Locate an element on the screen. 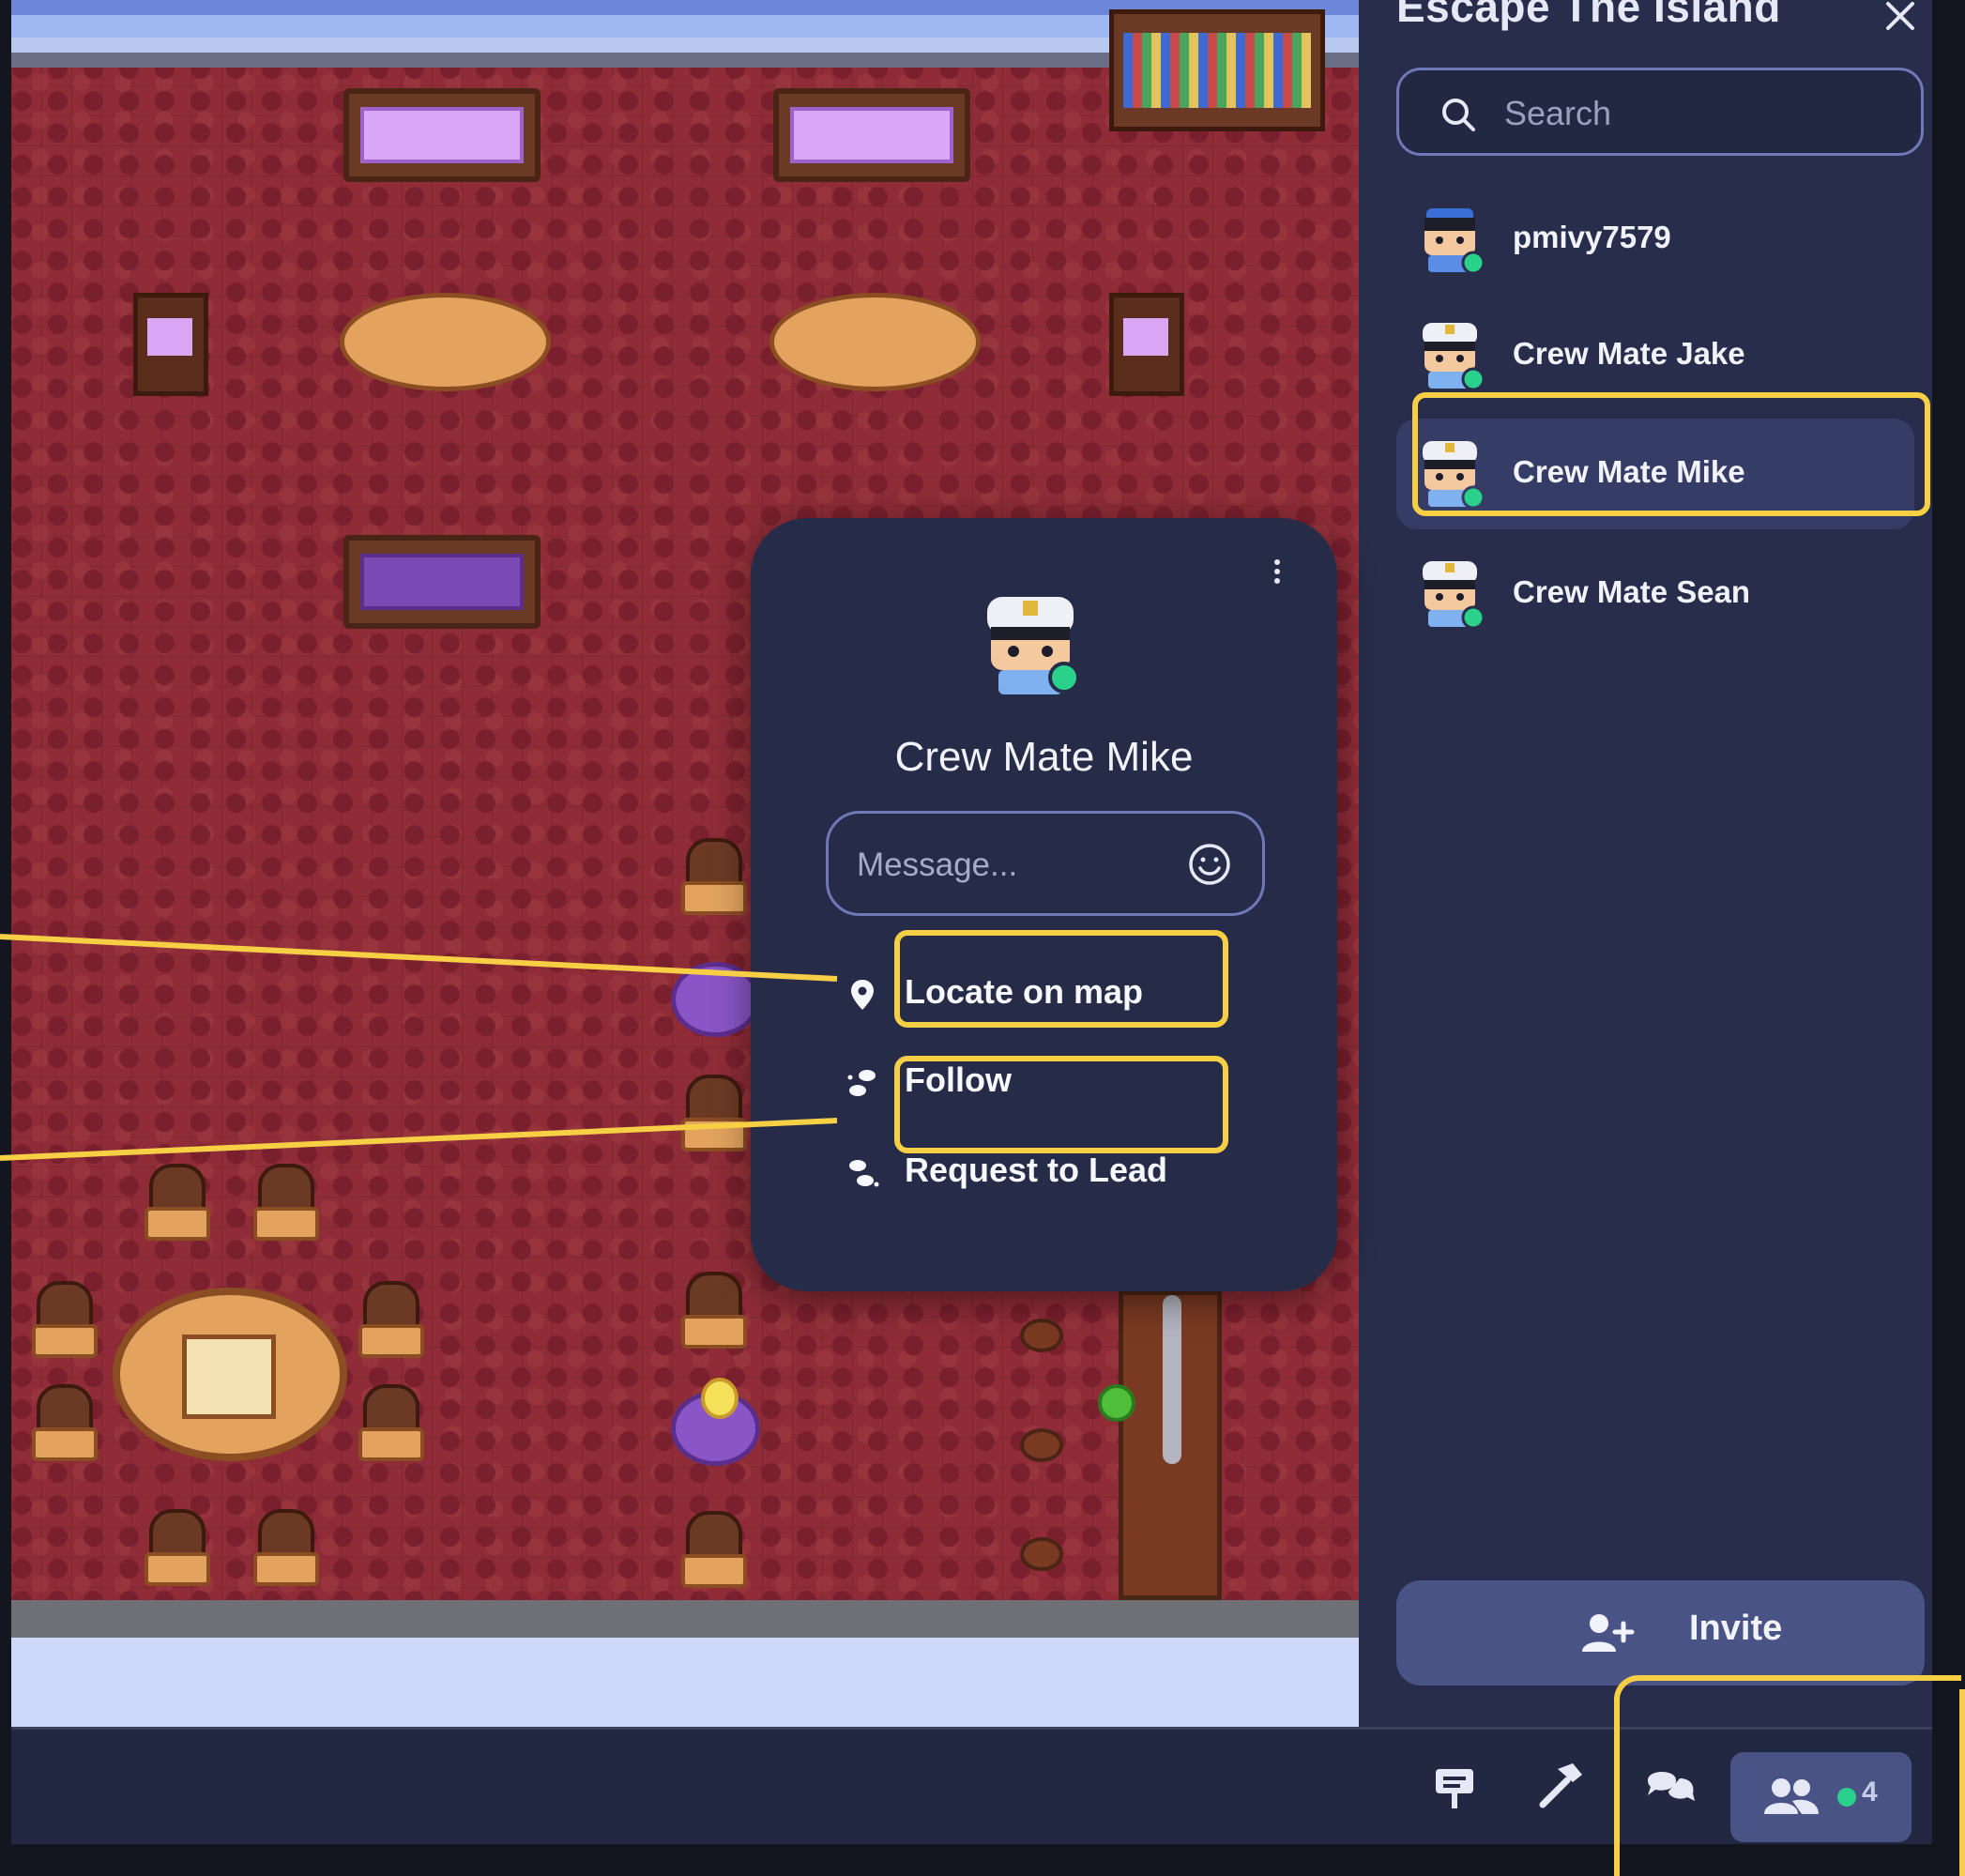 This screenshot has width=1965, height=1876. plant is located at coordinates (1116, 1403).